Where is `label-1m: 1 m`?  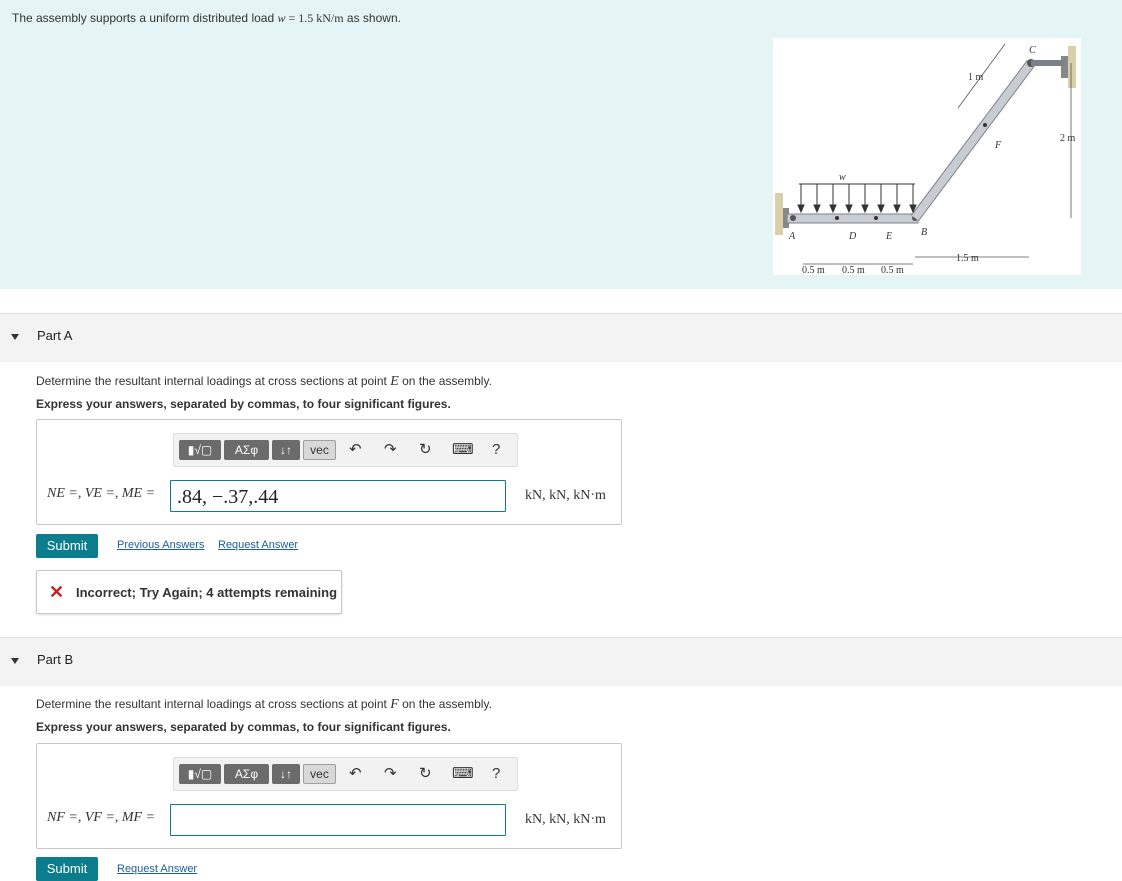
label-1m: 1 m is located at coordinates (976, 77).